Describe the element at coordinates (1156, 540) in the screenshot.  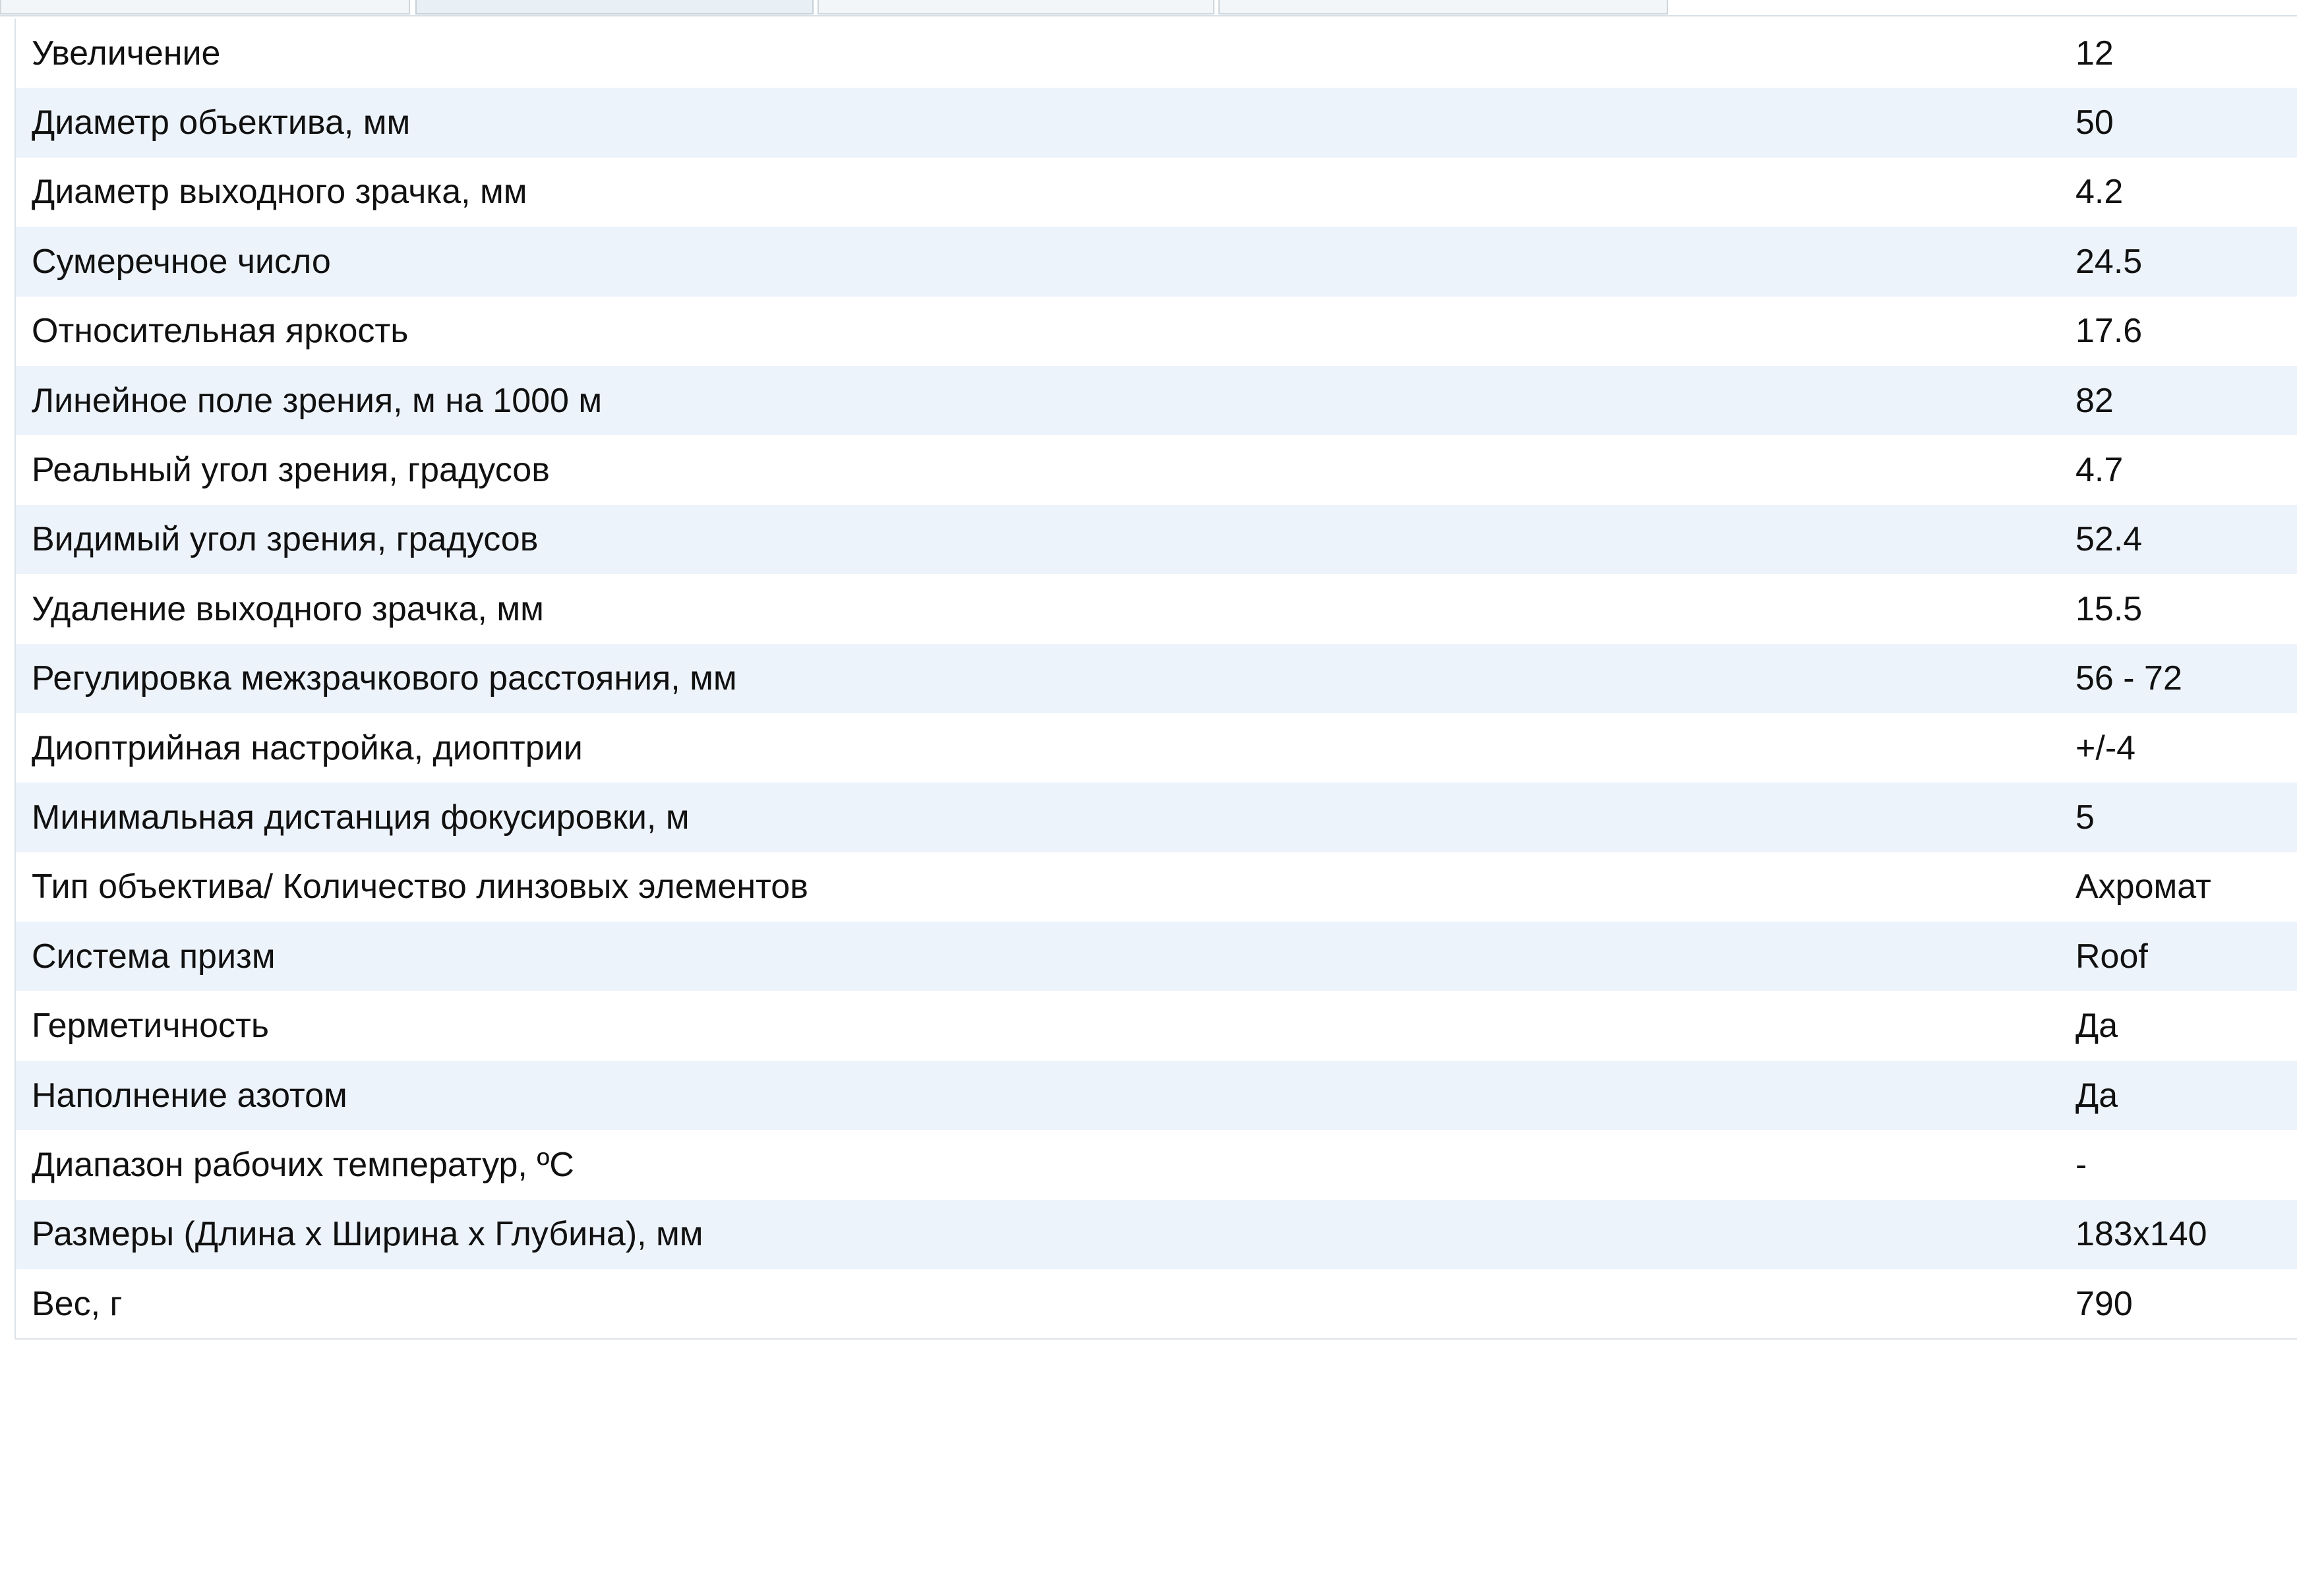
I see `table-row: Видимый угол зрения, градусов 52.4` at that location.